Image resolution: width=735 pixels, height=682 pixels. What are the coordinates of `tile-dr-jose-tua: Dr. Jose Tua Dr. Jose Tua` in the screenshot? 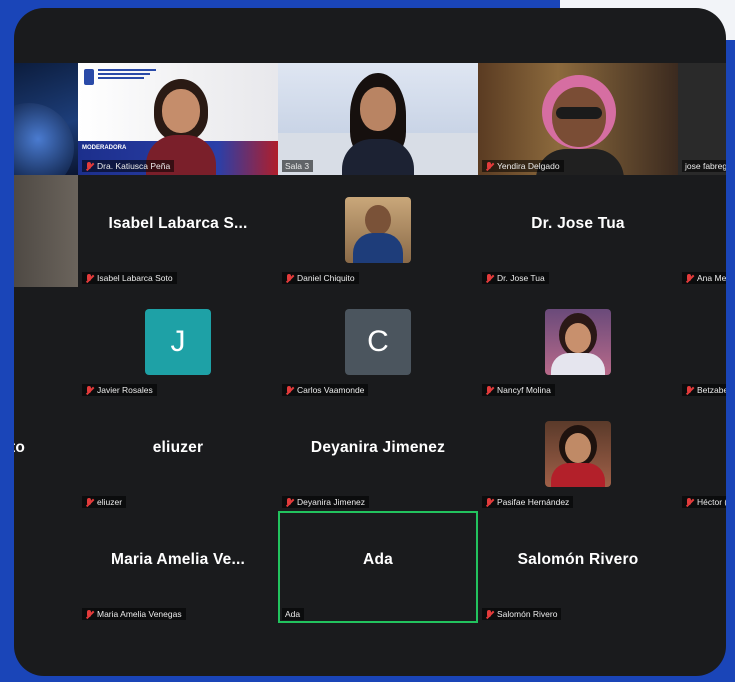 It's located at (578, 231).